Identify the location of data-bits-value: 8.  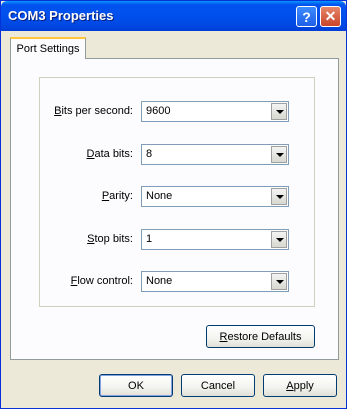
(149, 154).